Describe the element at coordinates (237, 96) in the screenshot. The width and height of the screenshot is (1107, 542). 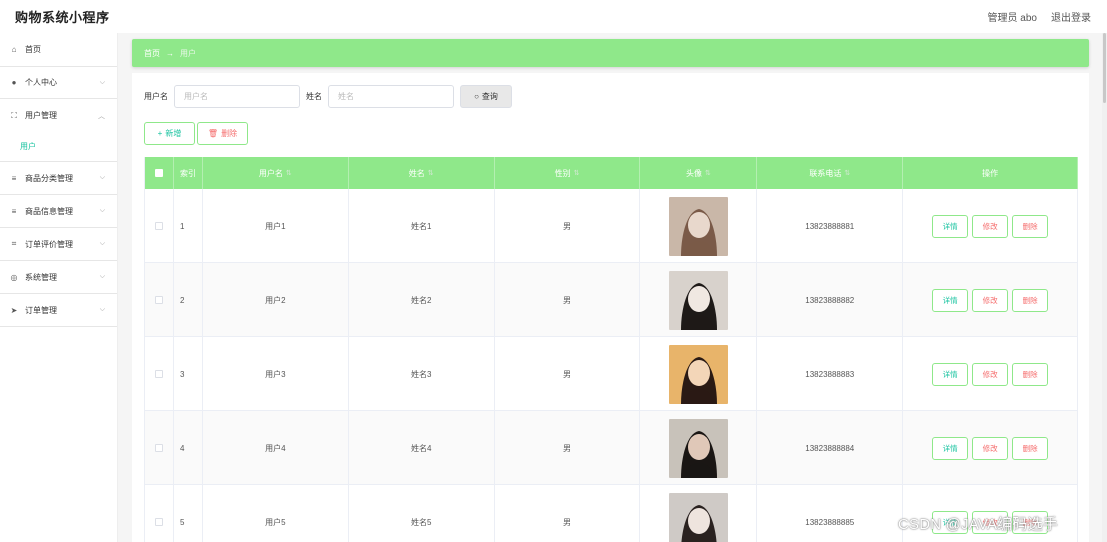
I see `username-input: 用户名` at that location.